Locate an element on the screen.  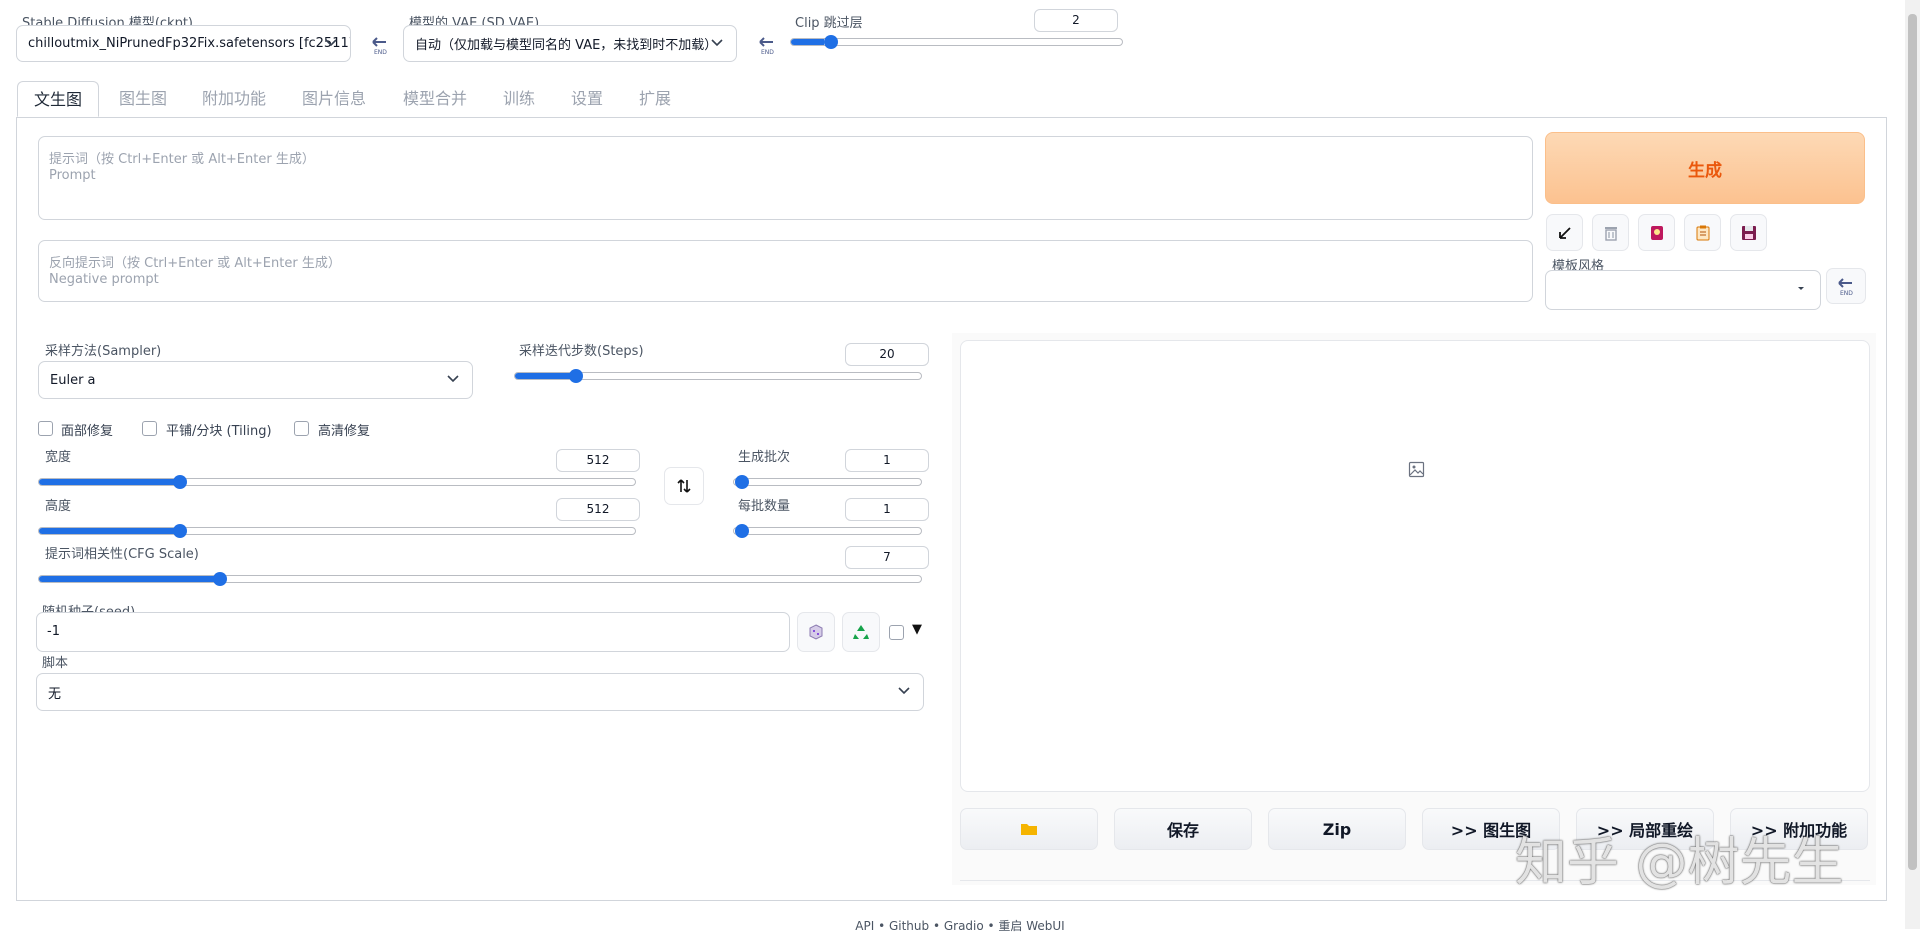
batch-count-slider is located at coordinates (827, 482).